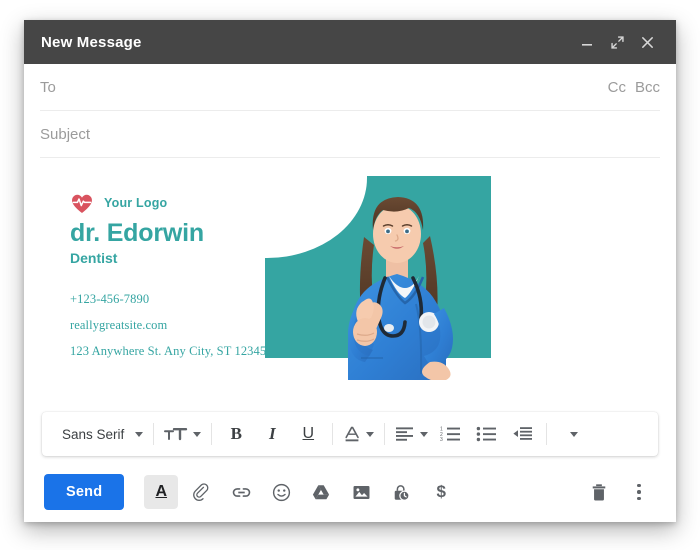  I want to click on bold-label: B, so click(236, 433).